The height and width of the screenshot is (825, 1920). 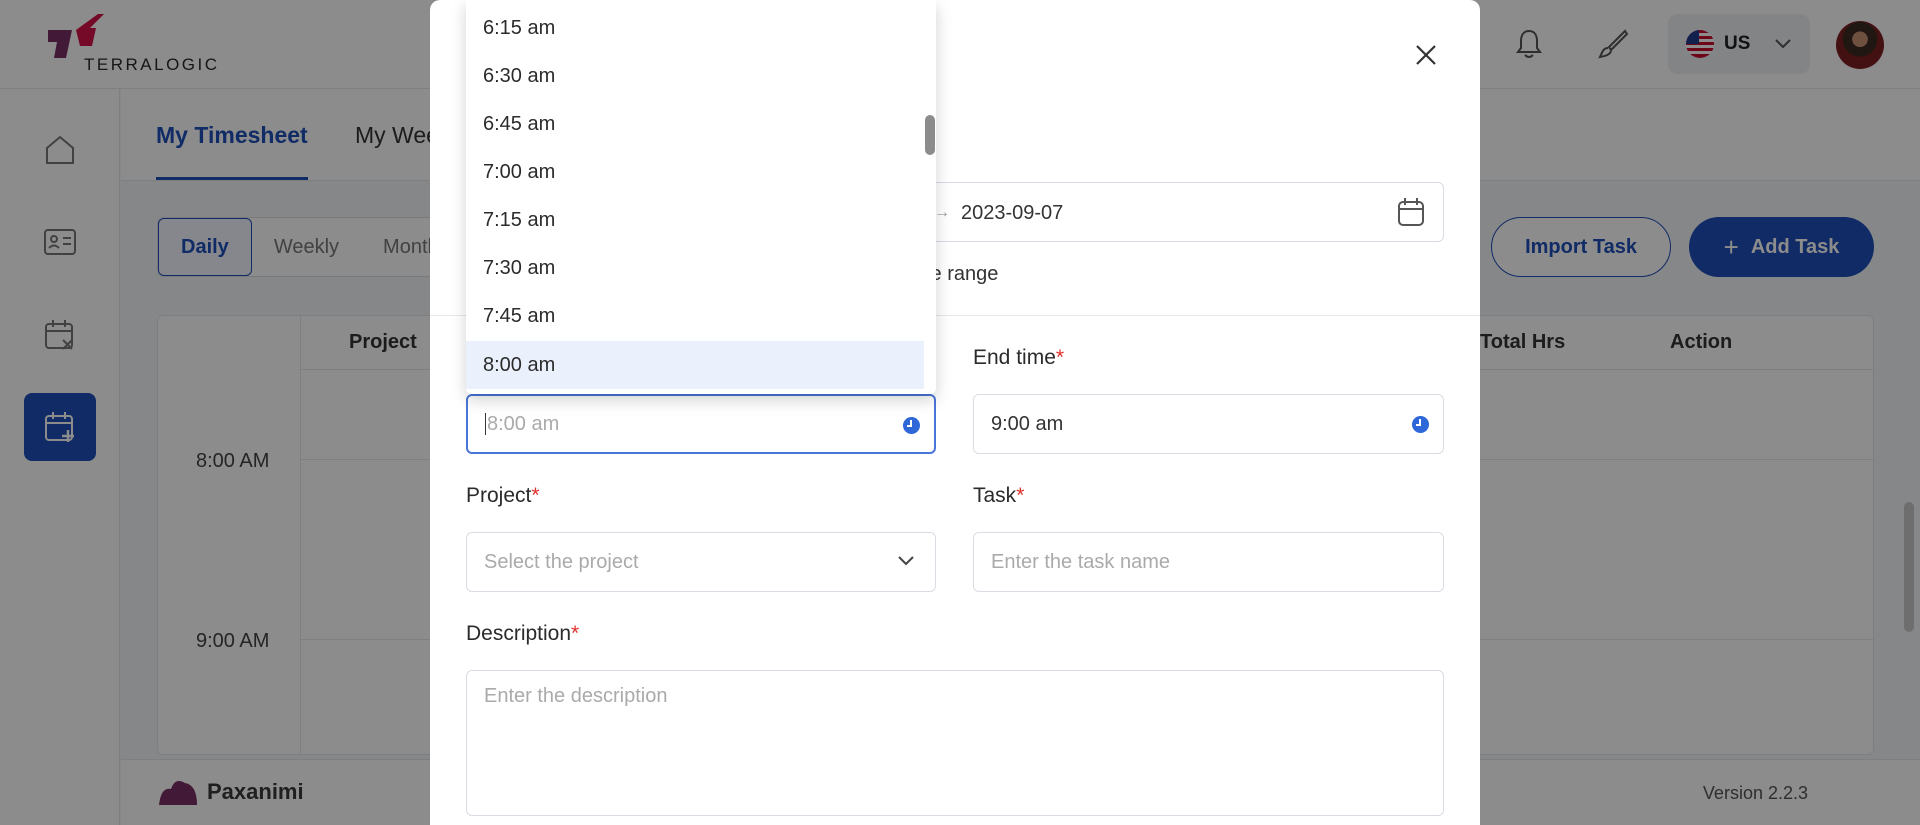 I want to click on task-input: Enter the task name, so click(x=1208, y=562).